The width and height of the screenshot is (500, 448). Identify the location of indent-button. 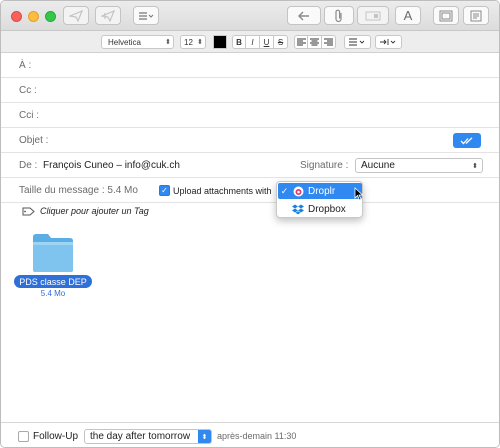
(388, 42).